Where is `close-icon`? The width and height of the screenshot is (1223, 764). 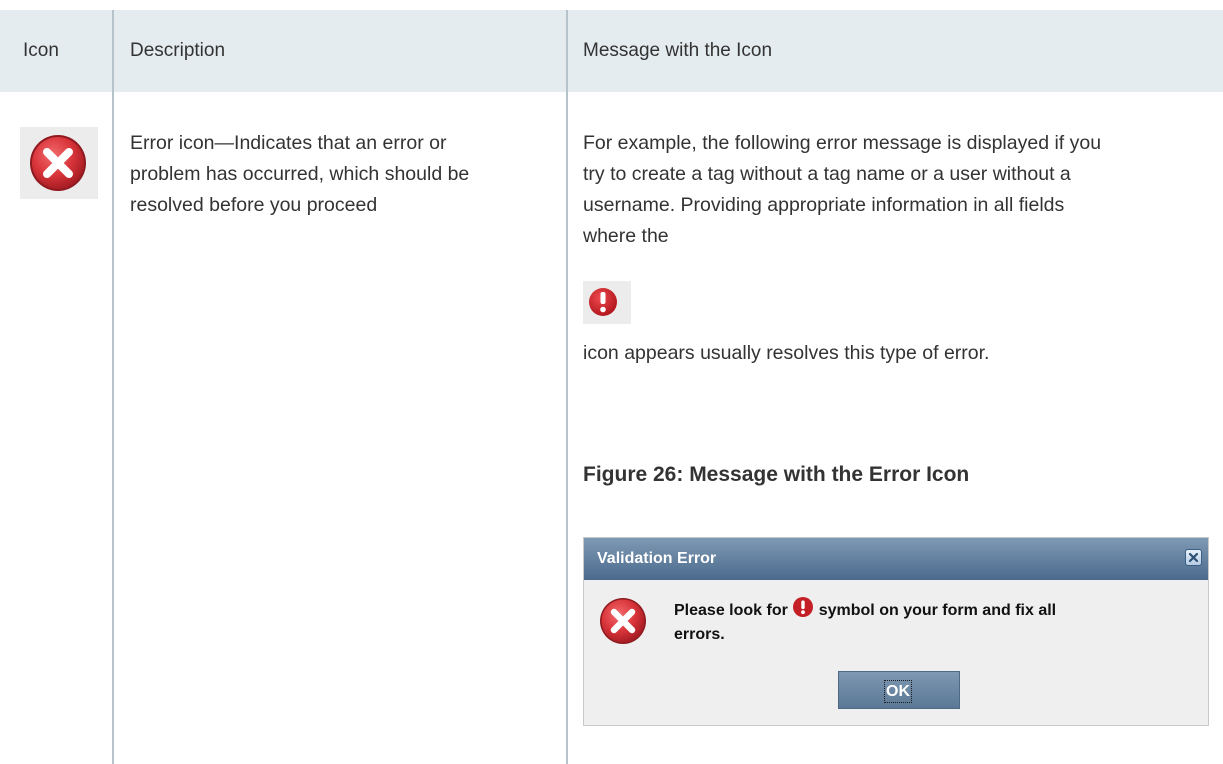 close-icon is located at coordinates (1193, 557).